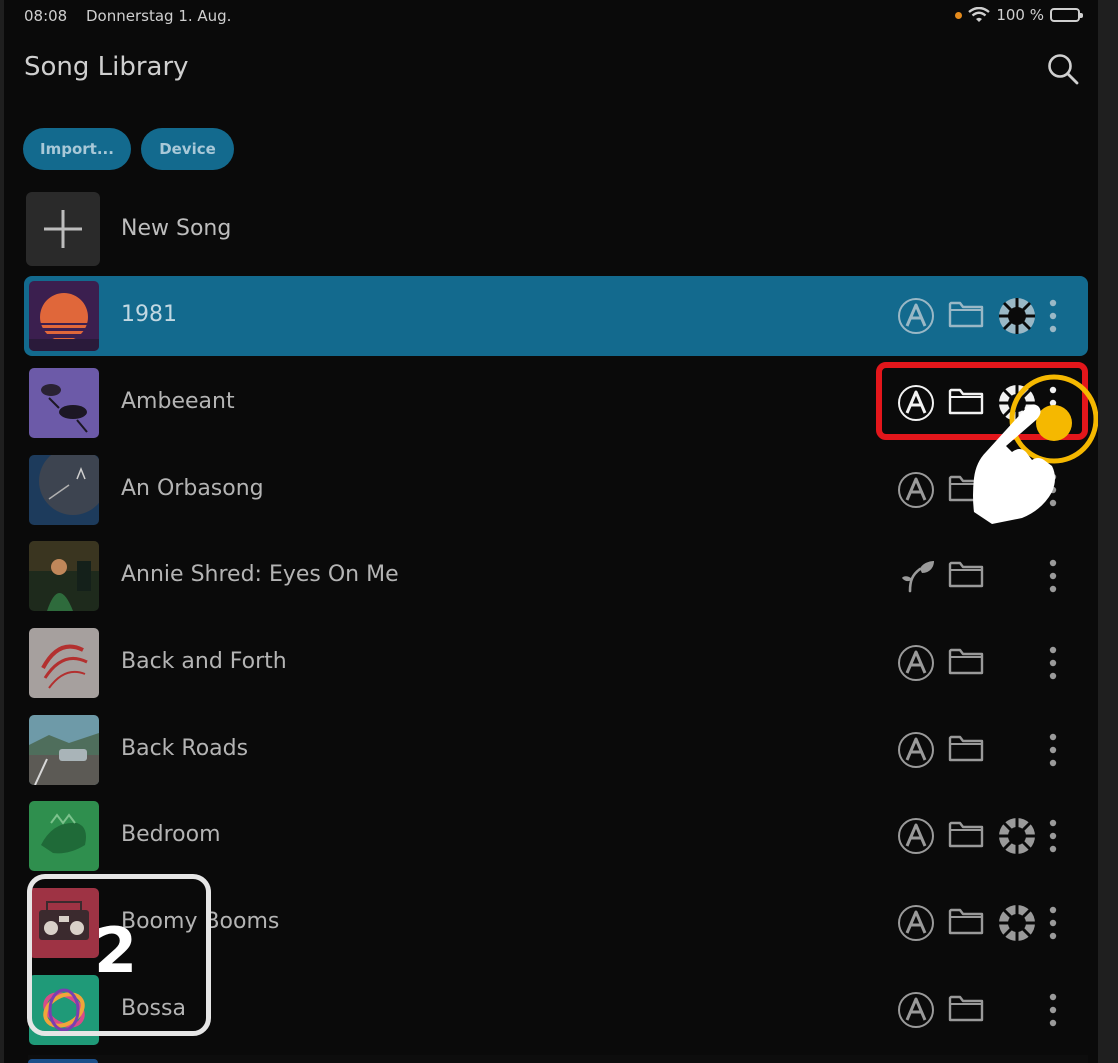 Image resolution: width=1118 pixels, height=1063 pixels. Describe the element at coordinates (556, 229) in the screenshot. I see `new-song-row: New Song` at that location.